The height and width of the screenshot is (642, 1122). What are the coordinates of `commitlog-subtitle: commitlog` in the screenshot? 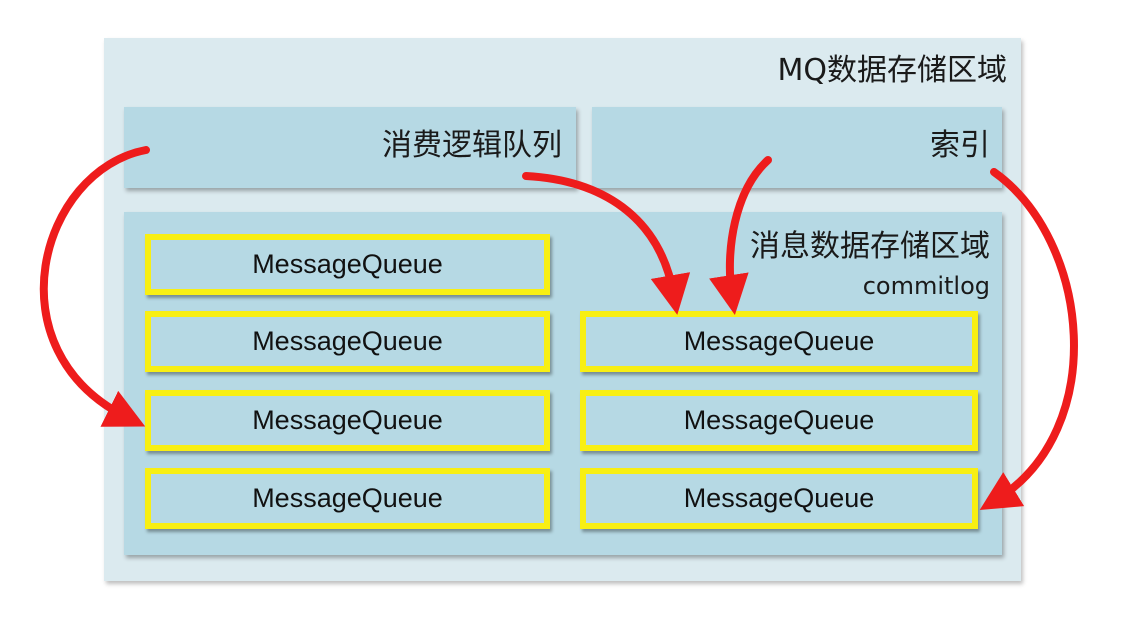 It's located at (926, 286).